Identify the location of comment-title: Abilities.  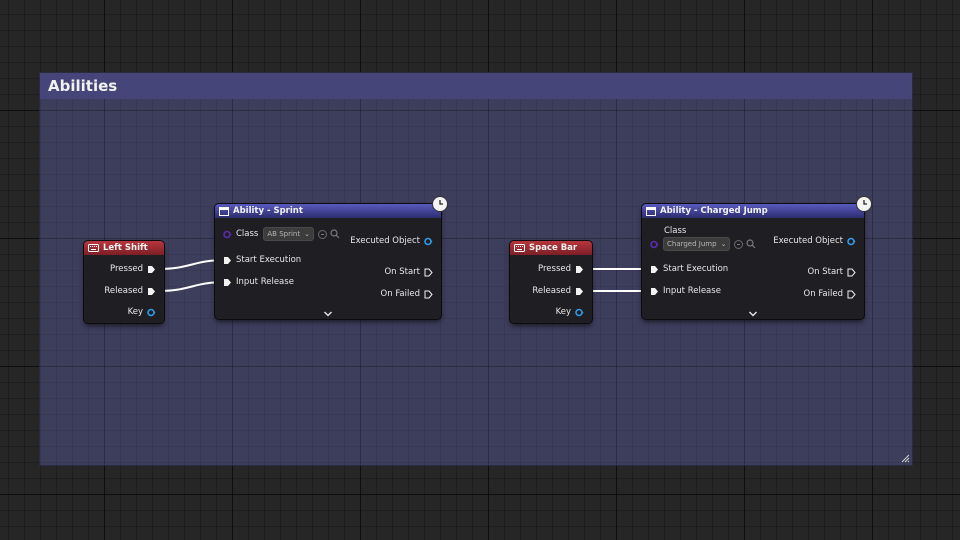
(83, 86).